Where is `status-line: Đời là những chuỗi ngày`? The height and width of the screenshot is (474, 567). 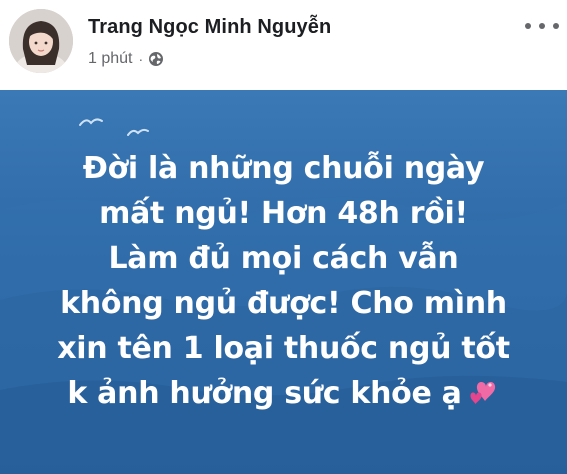 status-line: Đời là những chuỗi ngày is located at coordinates (283, 168).